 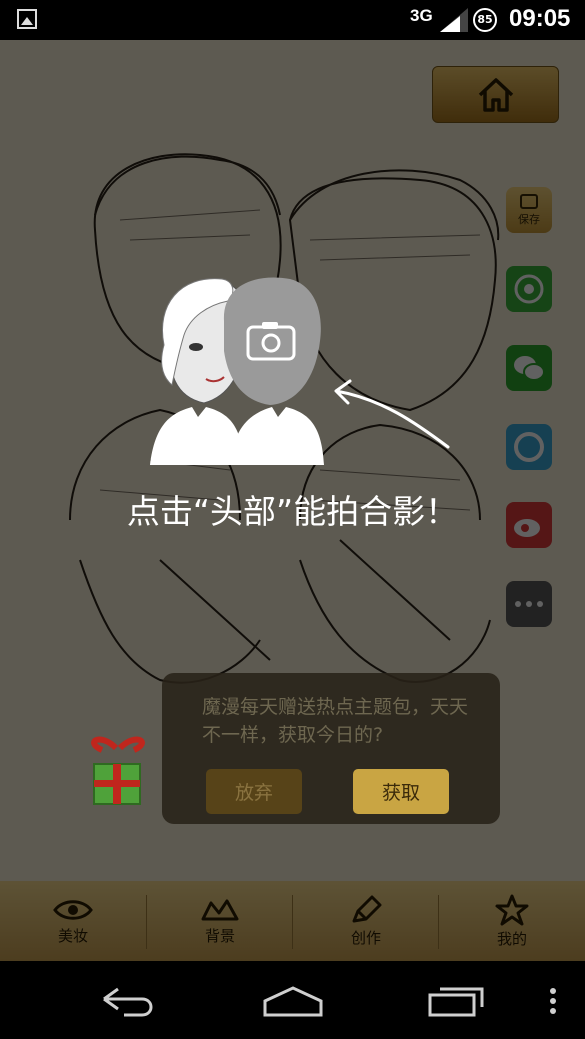 I want to click on overflow-menu-icon, so click(x=553, y=1002).